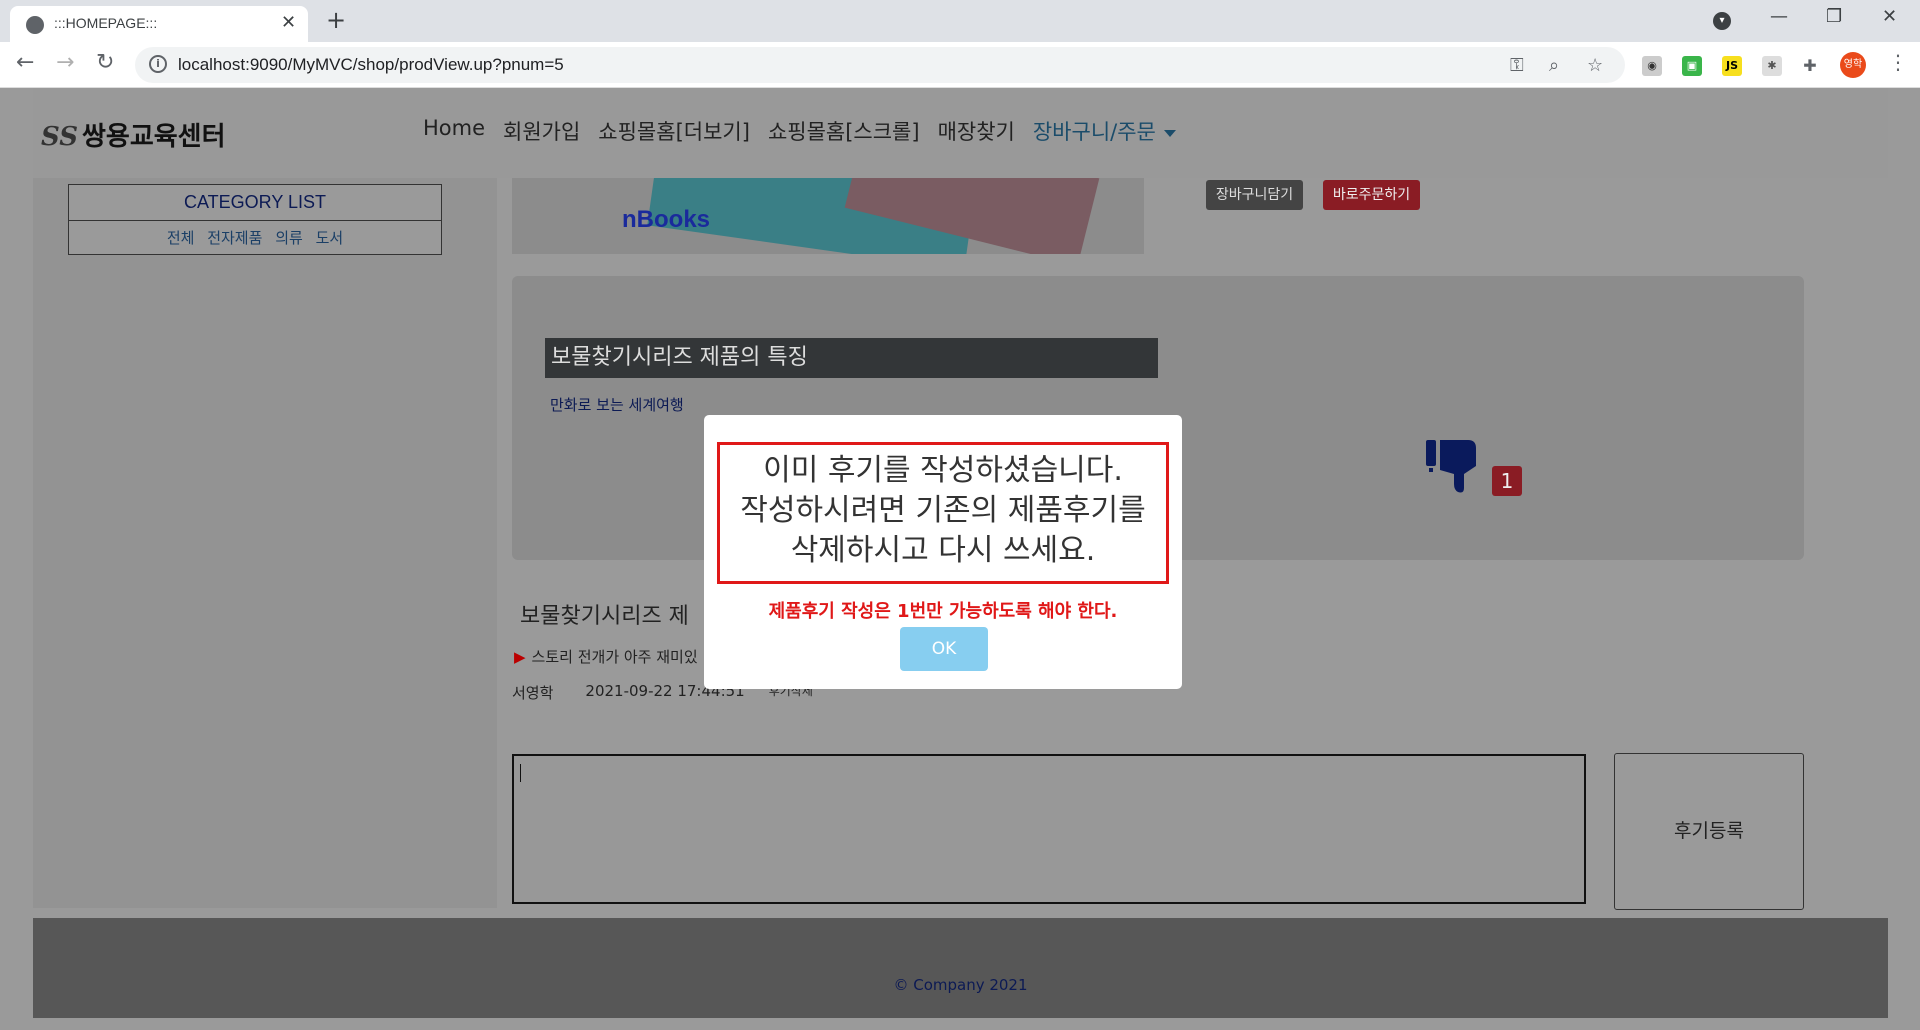 The height and width of the screenshot is (1030, 1920). I want to click on logo-mark: SS, so click(59, 137).